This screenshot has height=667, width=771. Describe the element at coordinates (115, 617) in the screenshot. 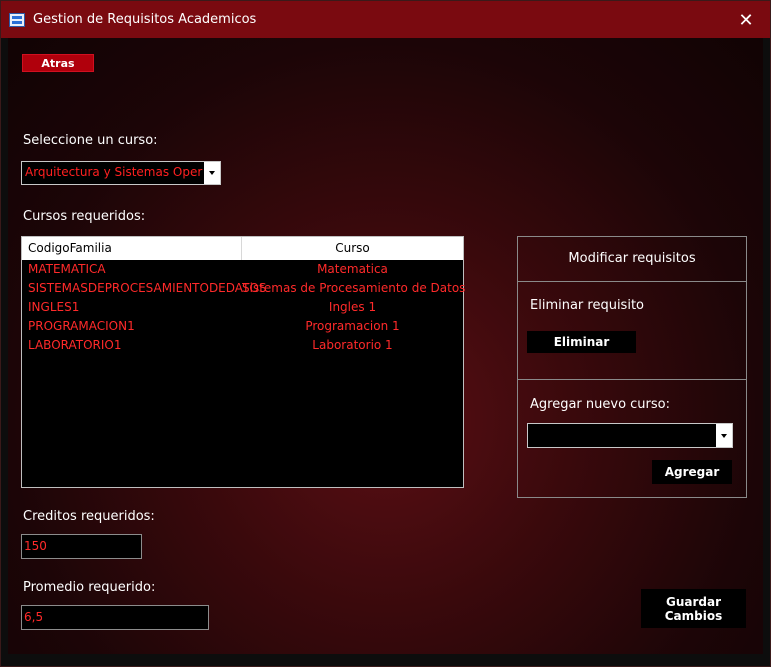

I see `average-input: 6,5` at that location.